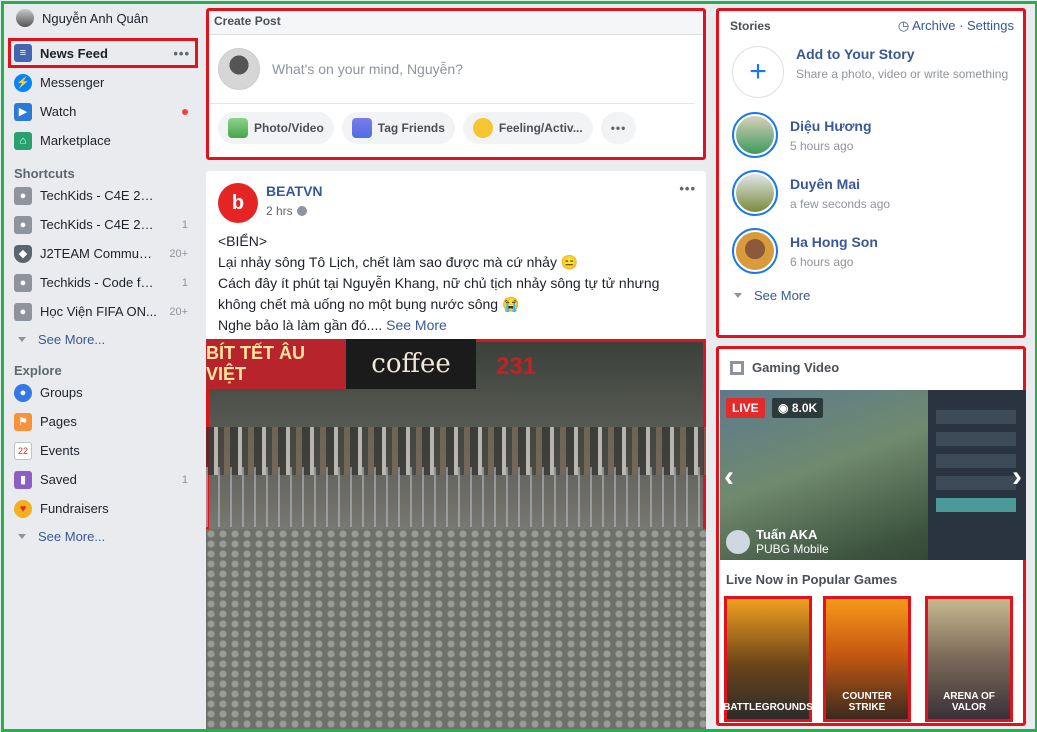 This screenshot has width=1037, height=732. I want to click on story-item: Diệu Hương 5 hours ago, so click(871, 135).